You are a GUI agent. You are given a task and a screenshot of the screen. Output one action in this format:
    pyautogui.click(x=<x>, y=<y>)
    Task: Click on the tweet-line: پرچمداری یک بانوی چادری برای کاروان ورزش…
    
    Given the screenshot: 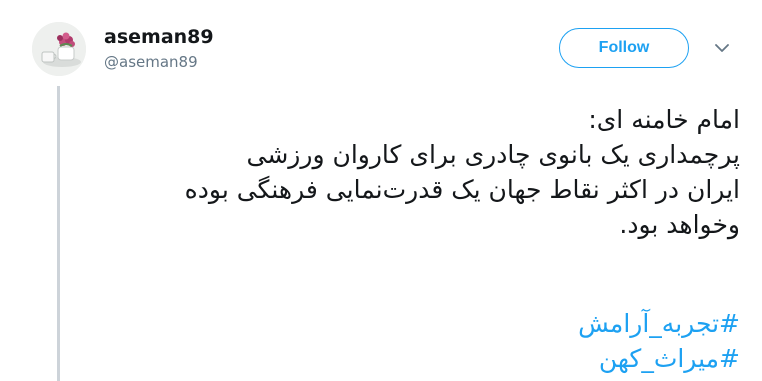 What is the action you would take?
    pyautogui.click(x=493, y=154)
    